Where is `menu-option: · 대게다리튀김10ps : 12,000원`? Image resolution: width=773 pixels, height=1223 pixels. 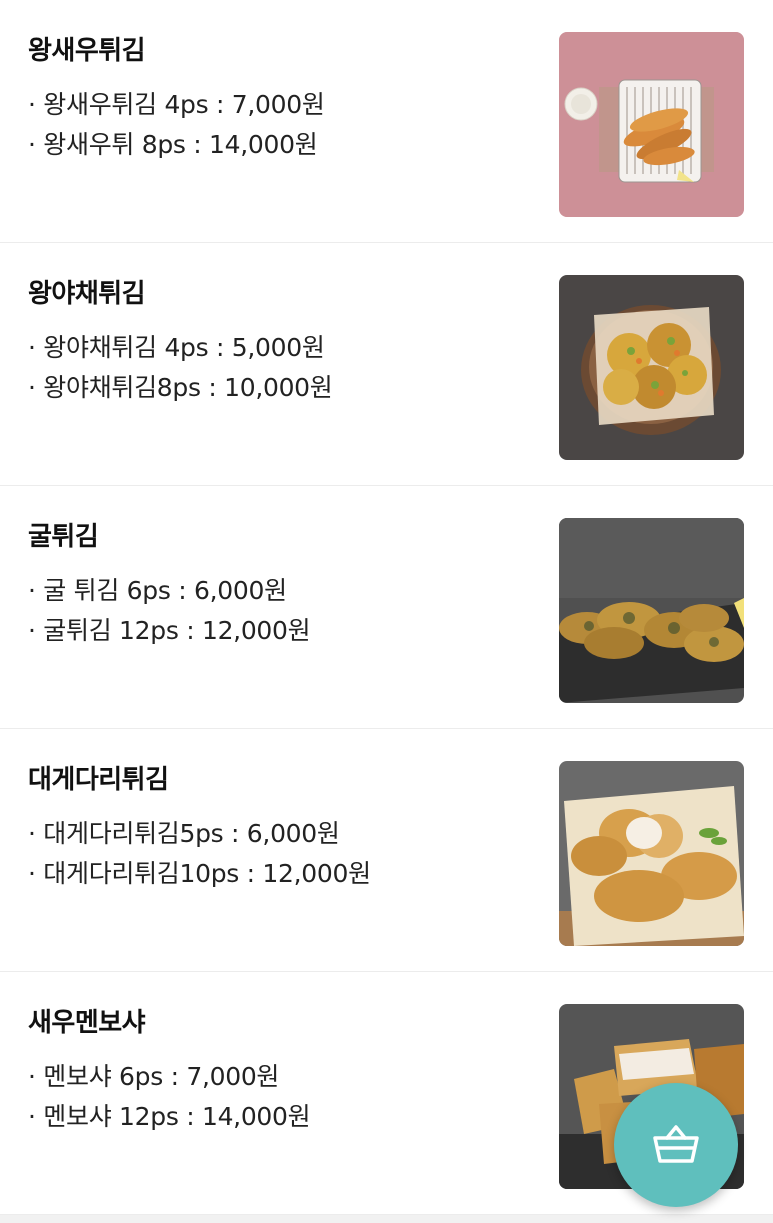
menu-option: · 대게다리튀김10ps : 12,000원 is located at coordinates (199, 873).